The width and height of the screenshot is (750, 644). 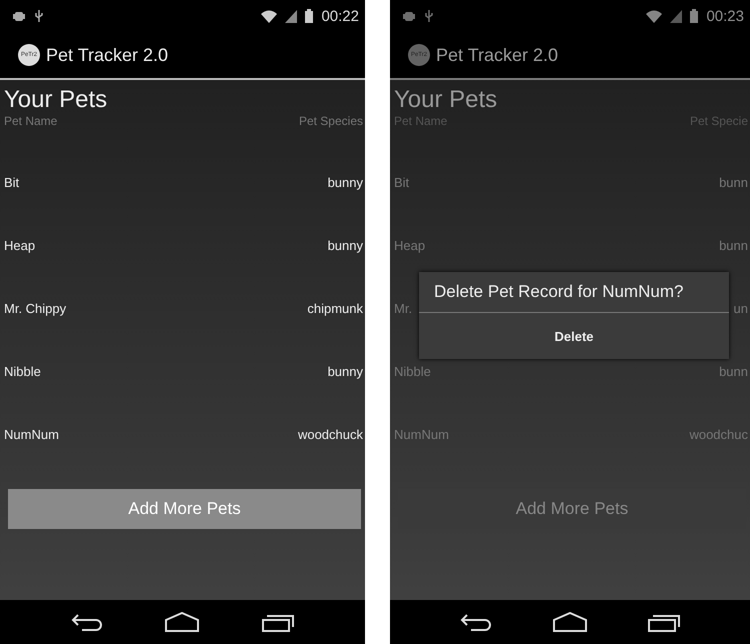 I want to click on pet-species: un, so click(x=741, y=310).